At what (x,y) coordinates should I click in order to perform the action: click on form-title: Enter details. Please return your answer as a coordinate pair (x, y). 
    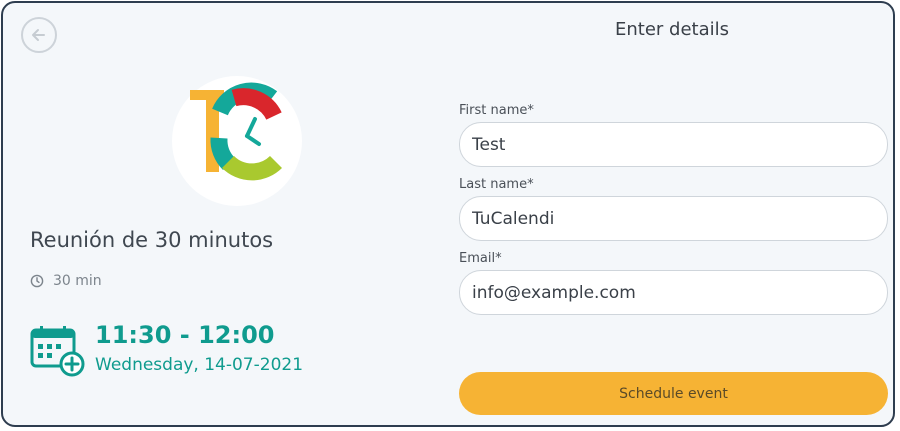
    Looking at the image, I should click on (672, 29).